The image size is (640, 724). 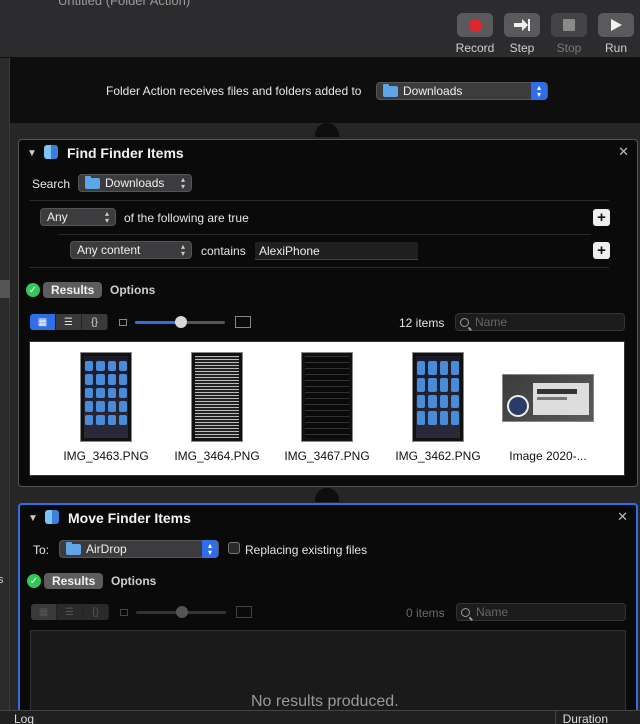 What do you see at coordinates (475, 25) in the screenshot?
I see `record-icon` at bounding box center [475, 25].